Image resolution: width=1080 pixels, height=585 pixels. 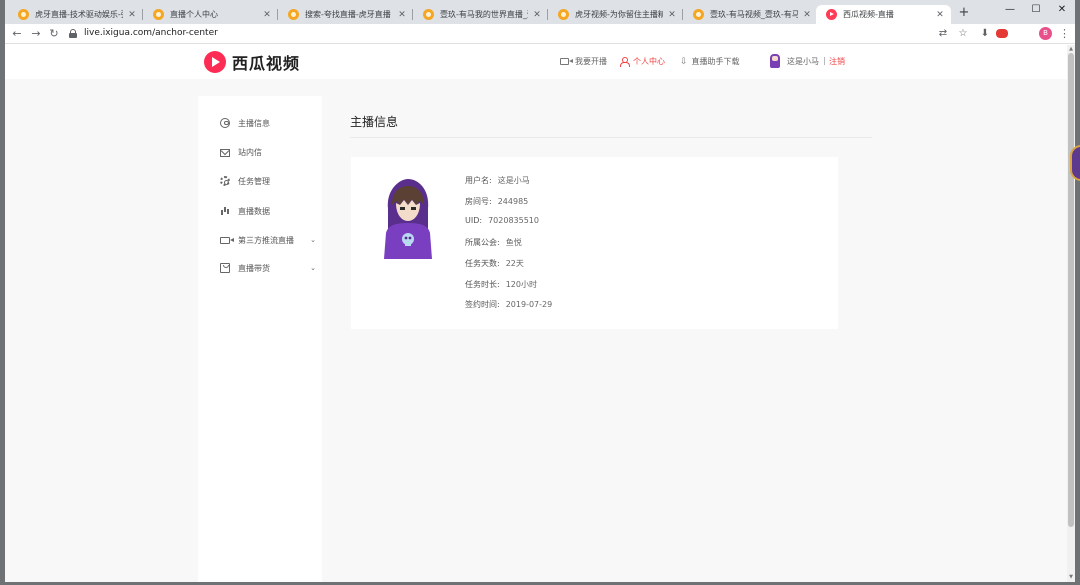 I want to click on sidebar-item-label: 站内信, so click(x=250, y=152).